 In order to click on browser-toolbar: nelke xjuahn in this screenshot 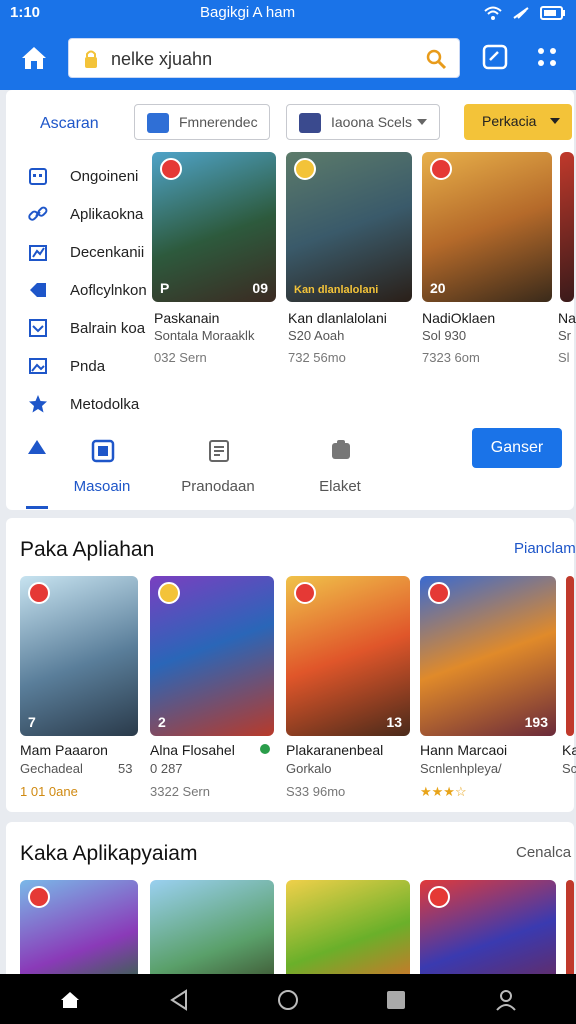, I will do `click(288, 58)`.